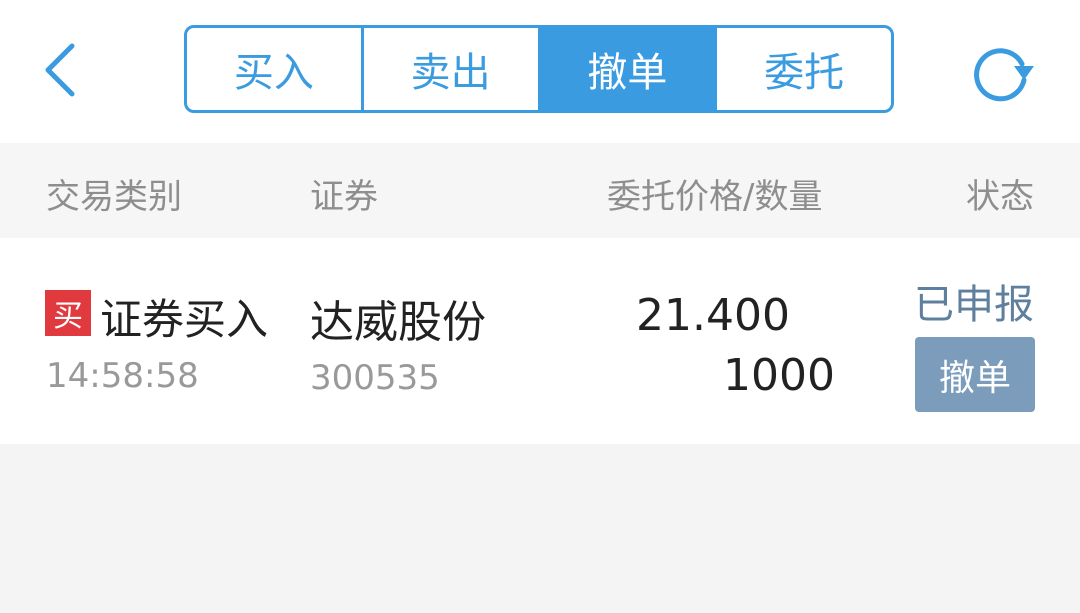  Describe the element at coordinates (1000, 197) in the screenshot. I see `header-status: 状态` at that location.